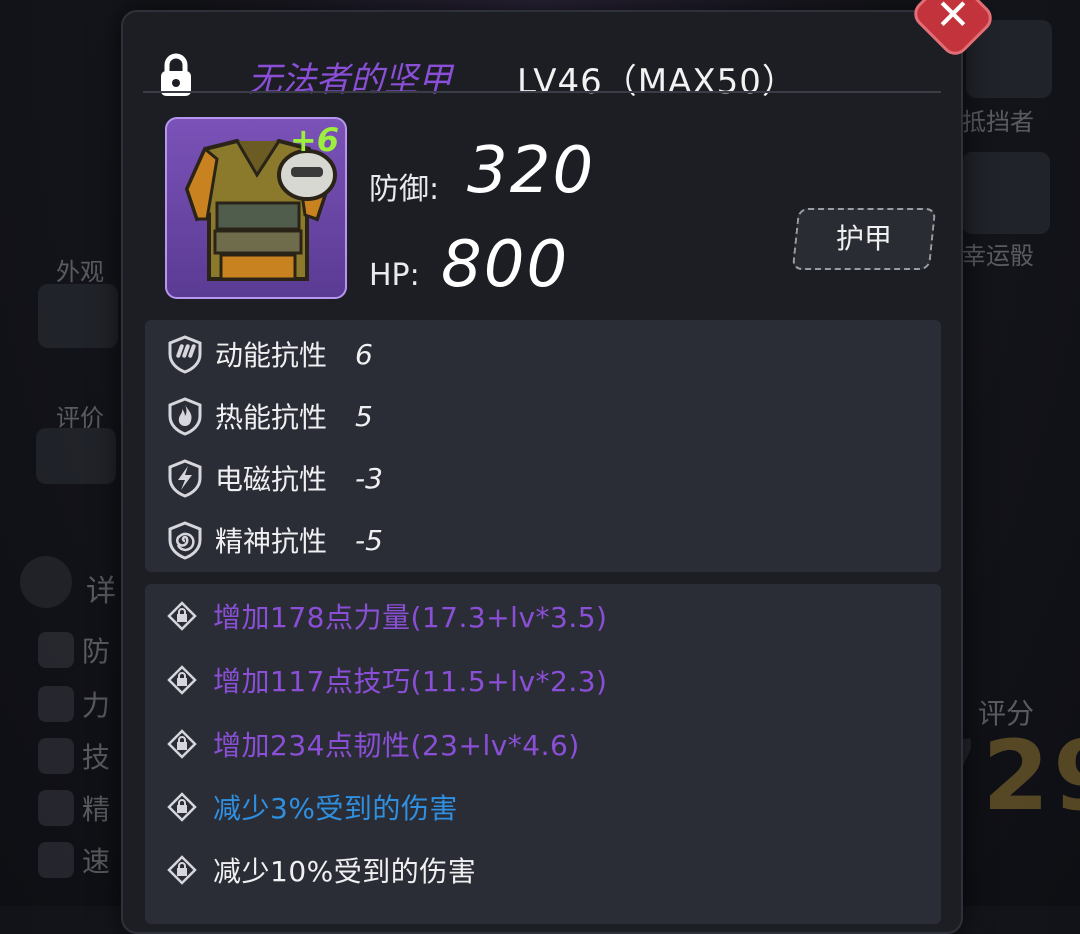 Image resolution: width=1080 pixels, height=934 pixels. I want to click on bg-row-defense: 防, so click(83, 650).